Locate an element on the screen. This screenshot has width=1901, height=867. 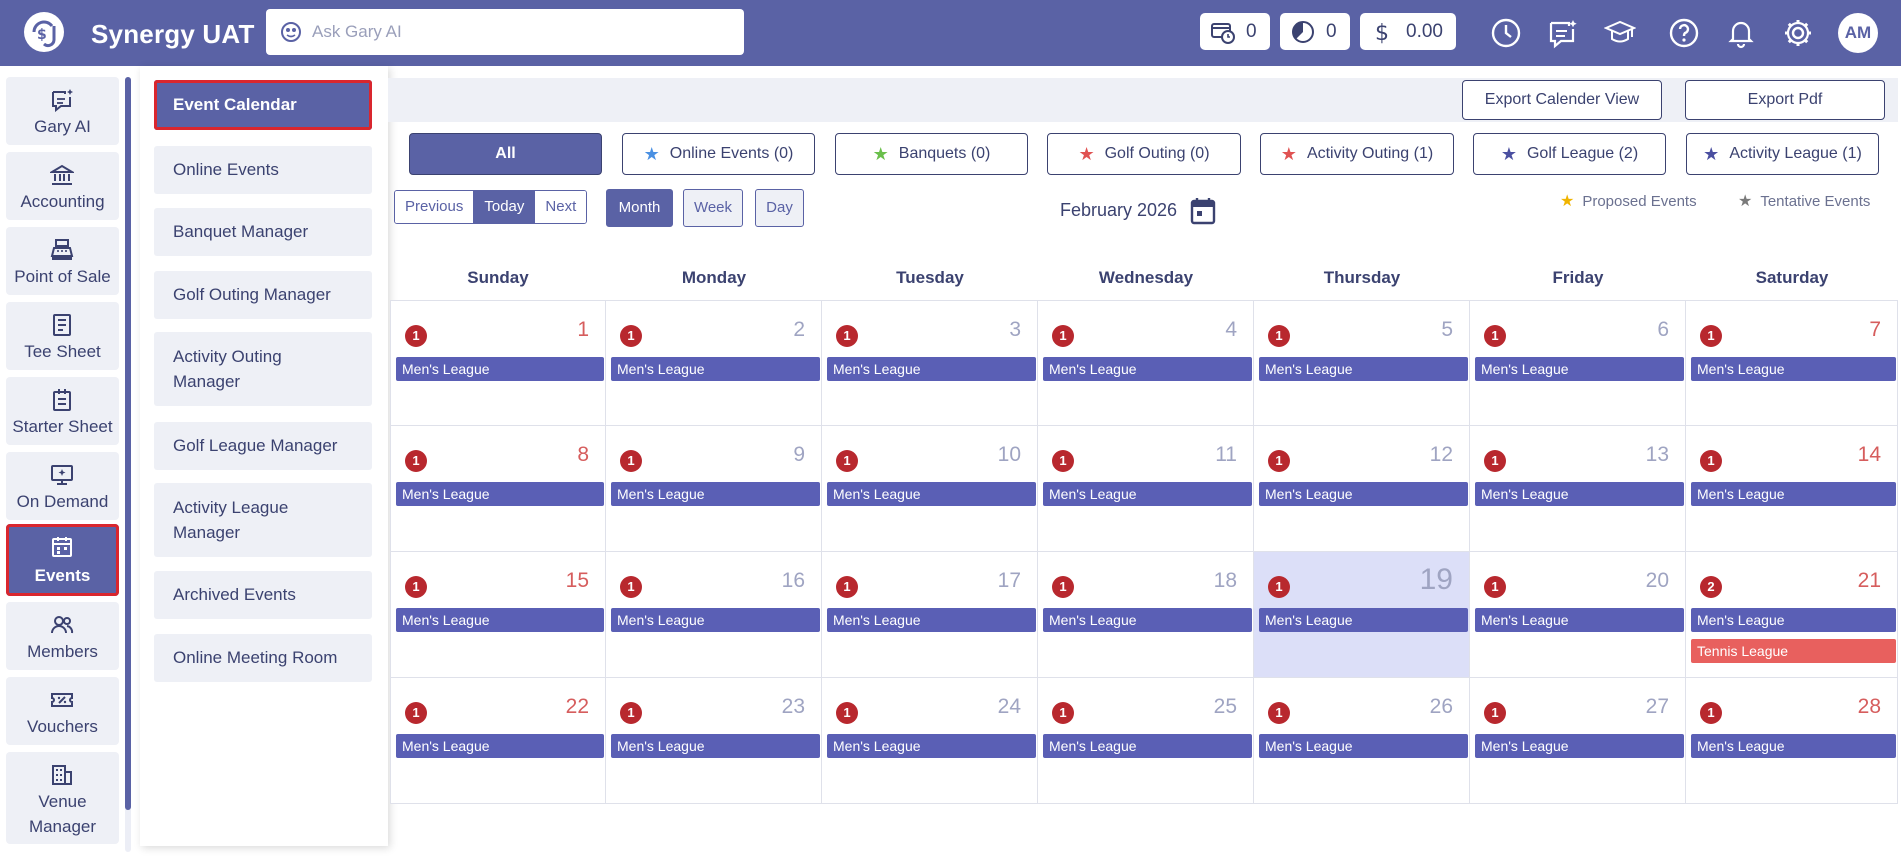
calendar-day-cell: 1 4 Men's League is located at coordinates (1146, 363).